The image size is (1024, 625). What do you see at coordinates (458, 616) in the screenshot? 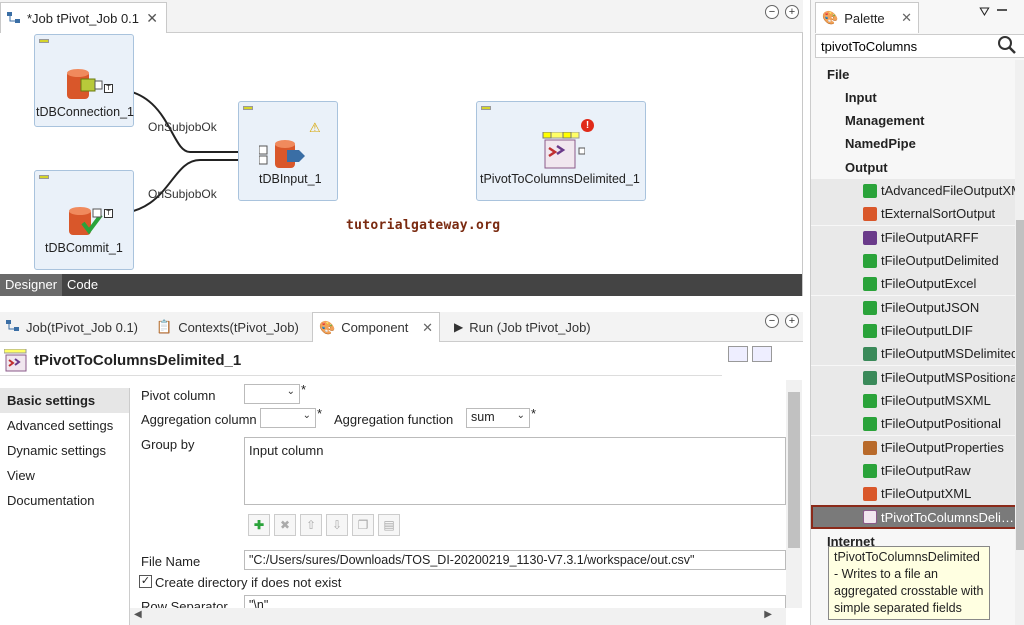
I see `settings-horizontal-scrollbar: ◀ ▶` at bounding box center [458, 616].